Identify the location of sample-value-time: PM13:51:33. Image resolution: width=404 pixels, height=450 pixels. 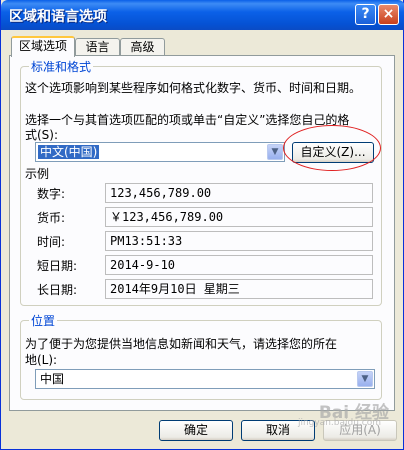
(239, 241).